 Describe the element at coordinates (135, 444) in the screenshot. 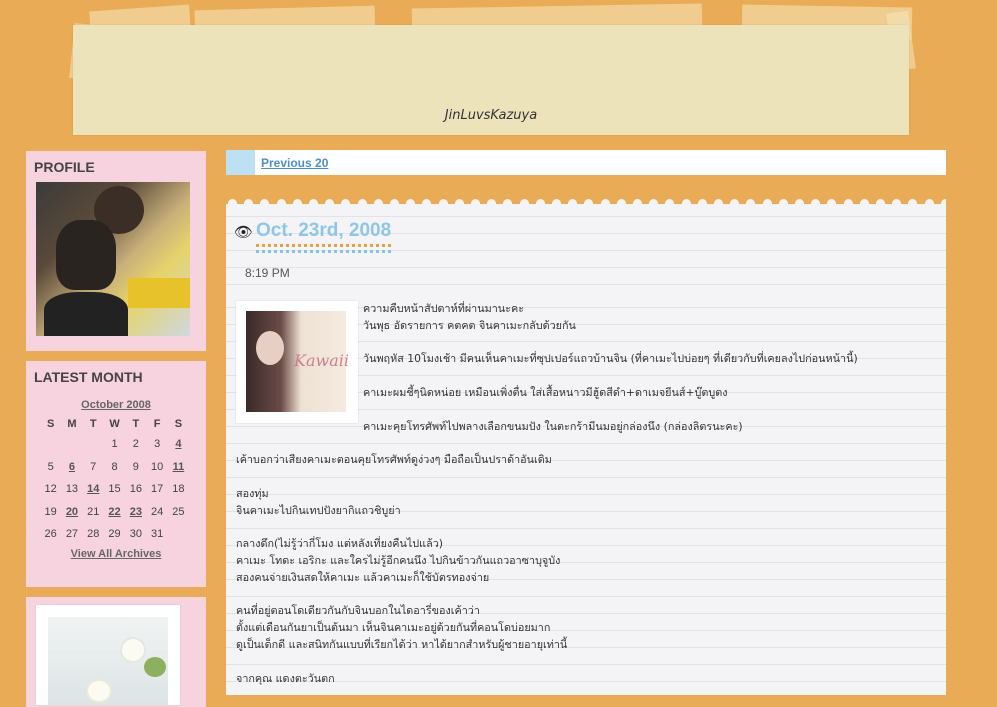

I see `calendar-day: 2` at that location.